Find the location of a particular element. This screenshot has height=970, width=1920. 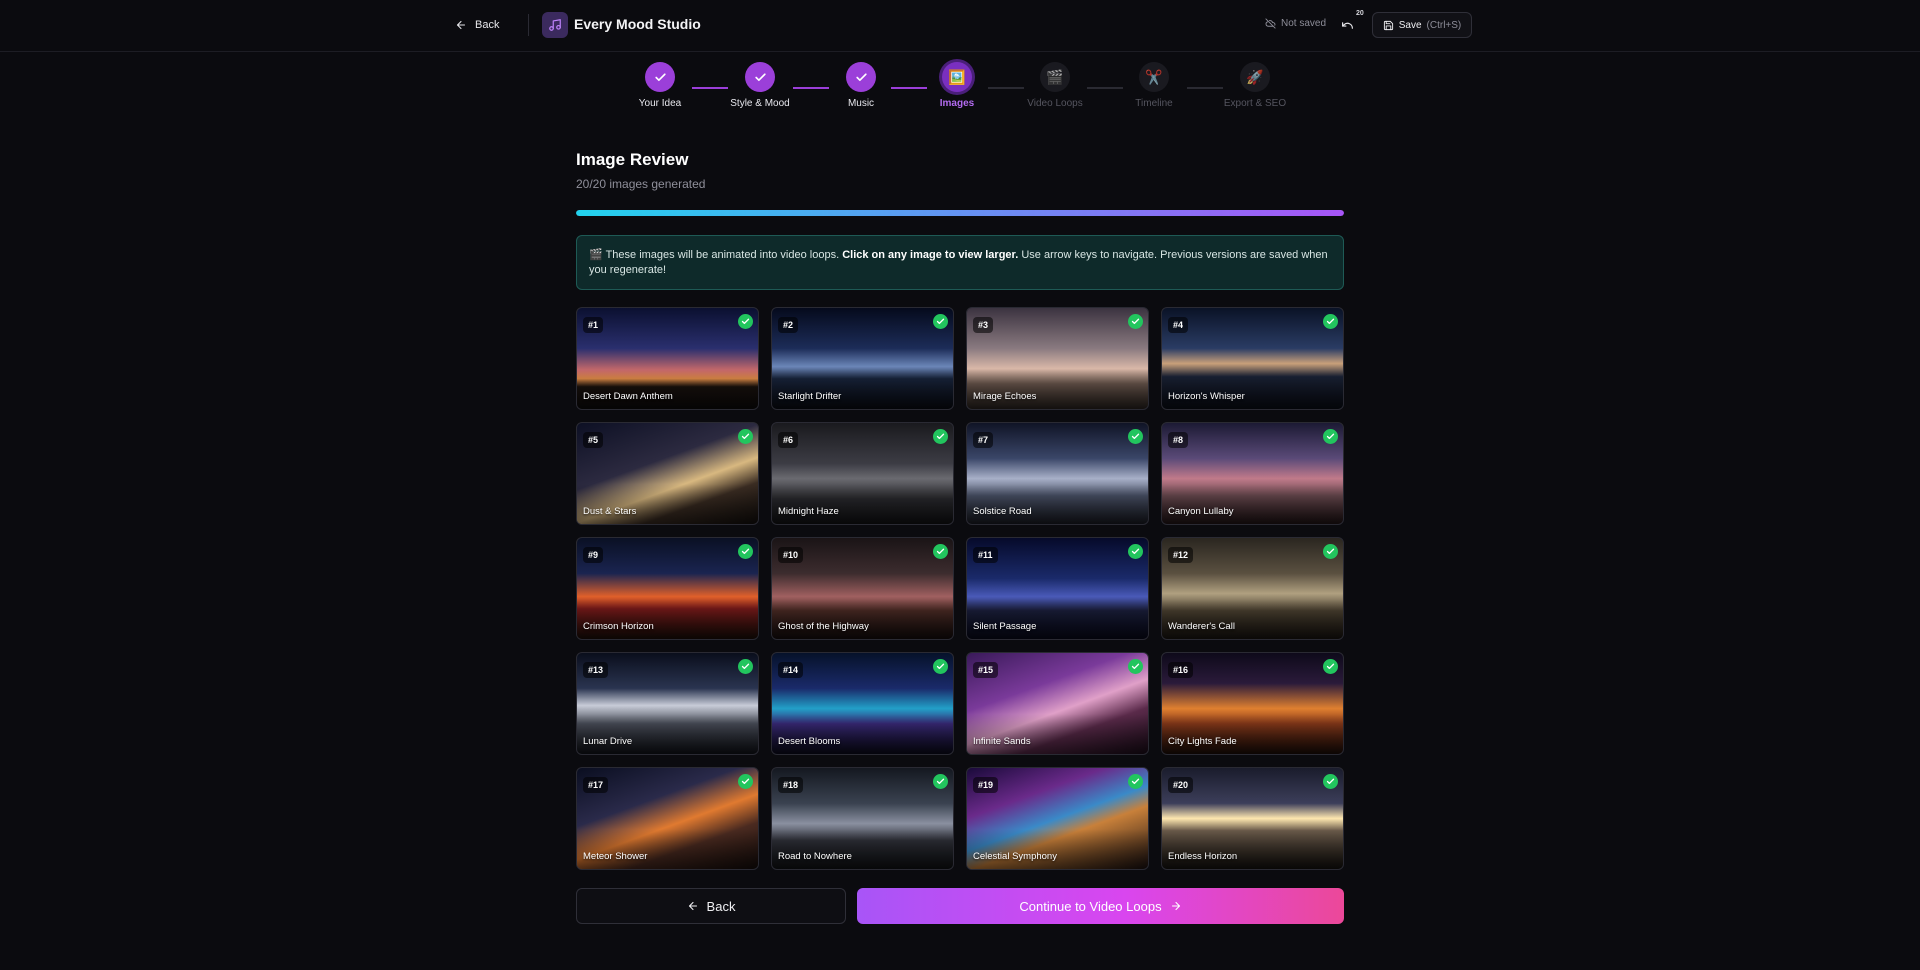

back-button: Back is located at coordinates (711, 906).